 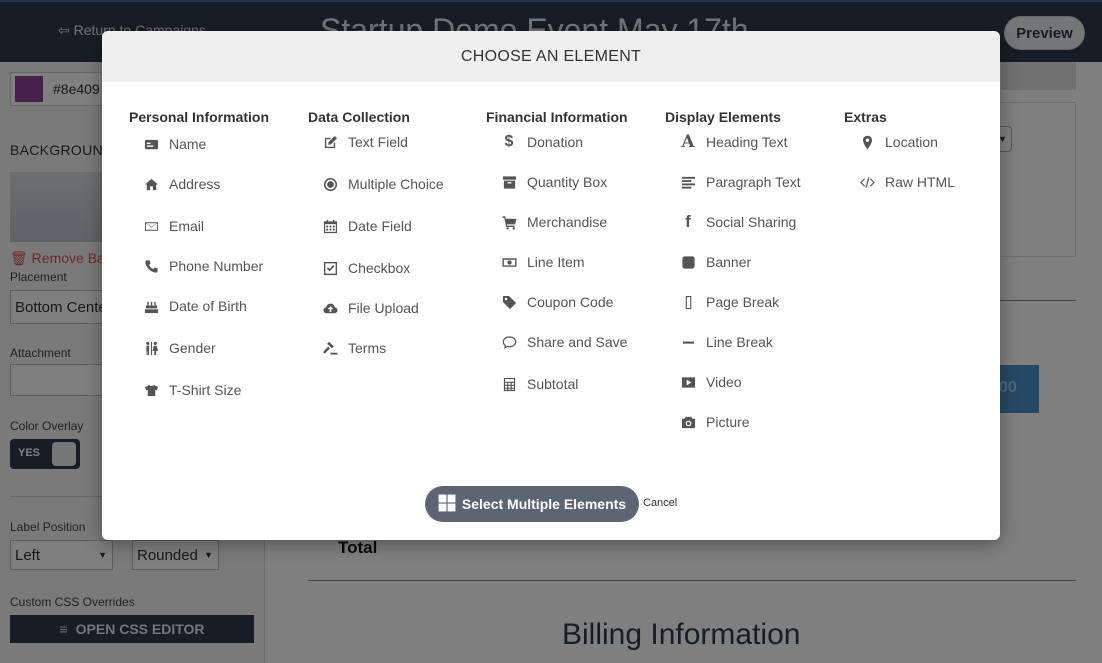 What do you see at coordinates (542, 262) in the screenshot?
I see `element-line-item: Line Item` at bounding box center [542, 262].